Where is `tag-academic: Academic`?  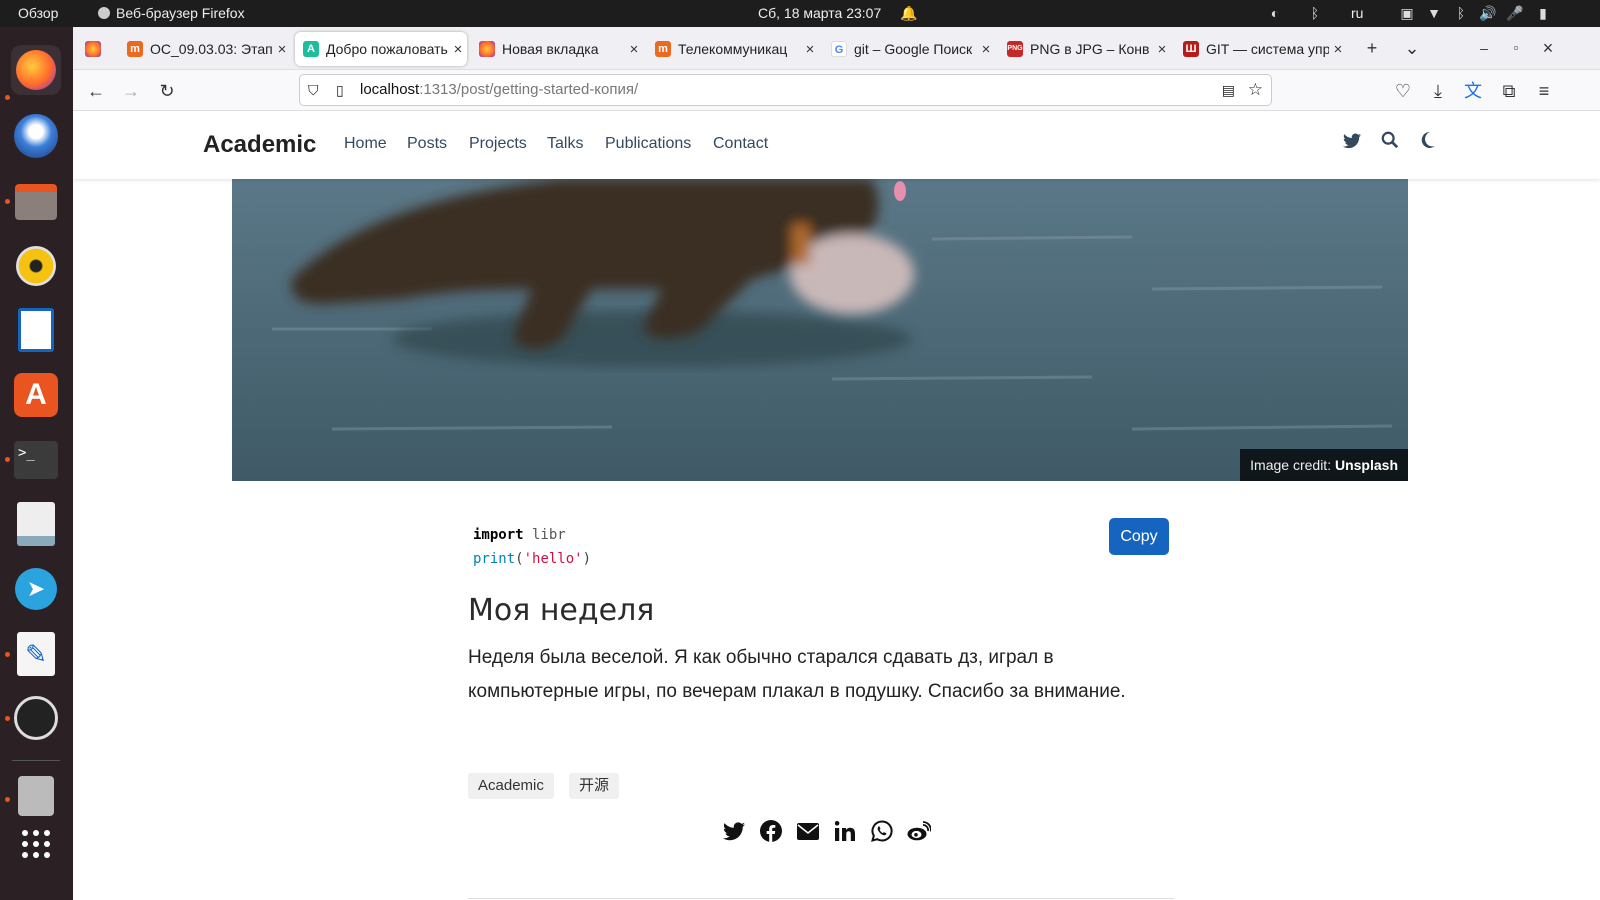
tag-academic: Academic is located at coordinates (511, 786).